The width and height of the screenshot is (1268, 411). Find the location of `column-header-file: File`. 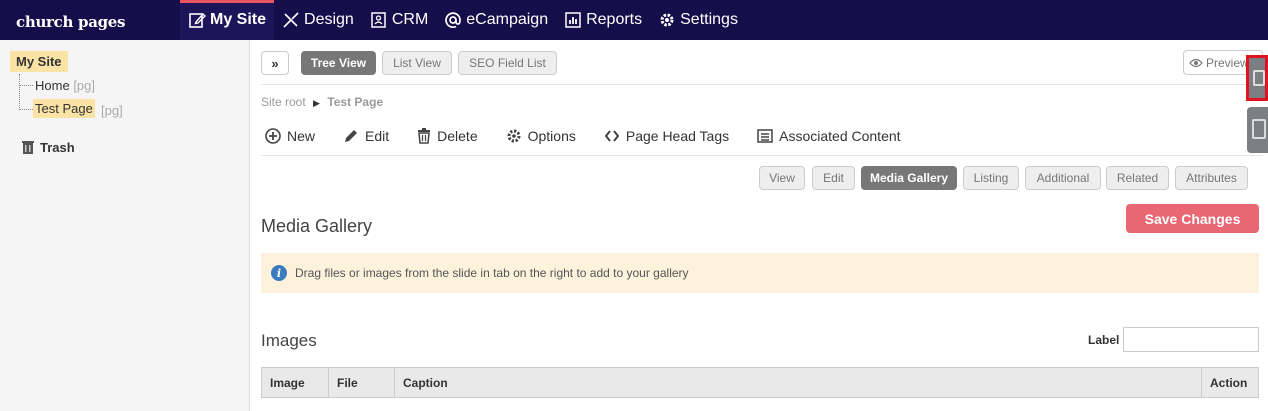

column-header-file: File is located at coordinates (362, 382).